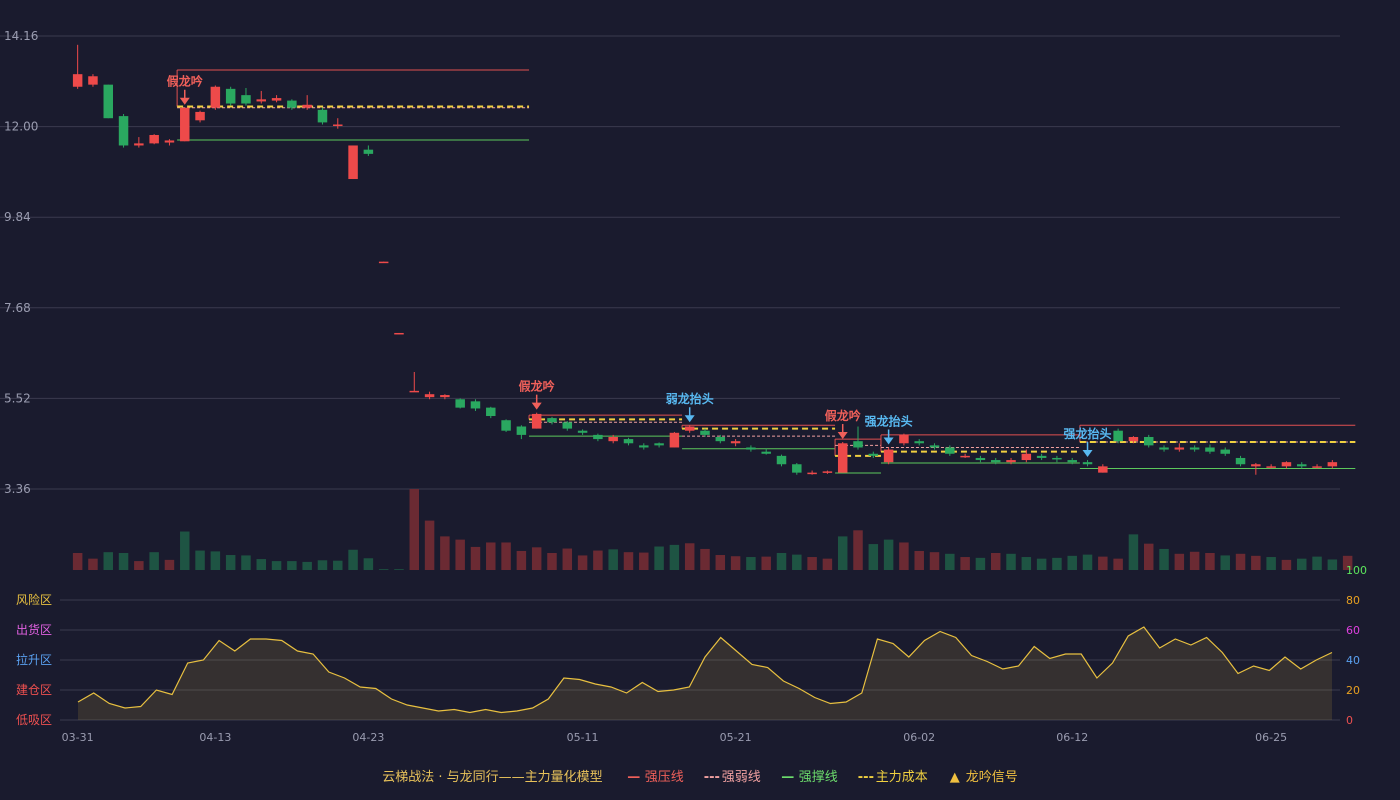  What do you see at coordinates (185, 81) in the screenshot?
I see `signal-label: 假龙吟` at bounding box center [185, 81].